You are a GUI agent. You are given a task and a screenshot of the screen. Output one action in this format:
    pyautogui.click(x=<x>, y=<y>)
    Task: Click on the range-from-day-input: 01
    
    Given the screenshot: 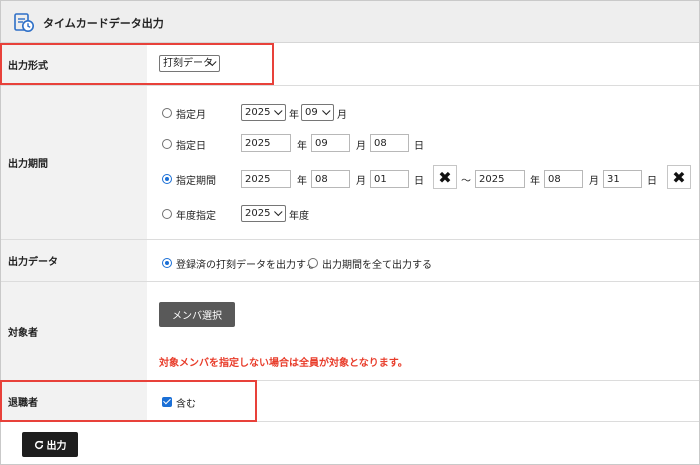 What is the action you would take?
    pyautogui.click(x=389, y=179)
    